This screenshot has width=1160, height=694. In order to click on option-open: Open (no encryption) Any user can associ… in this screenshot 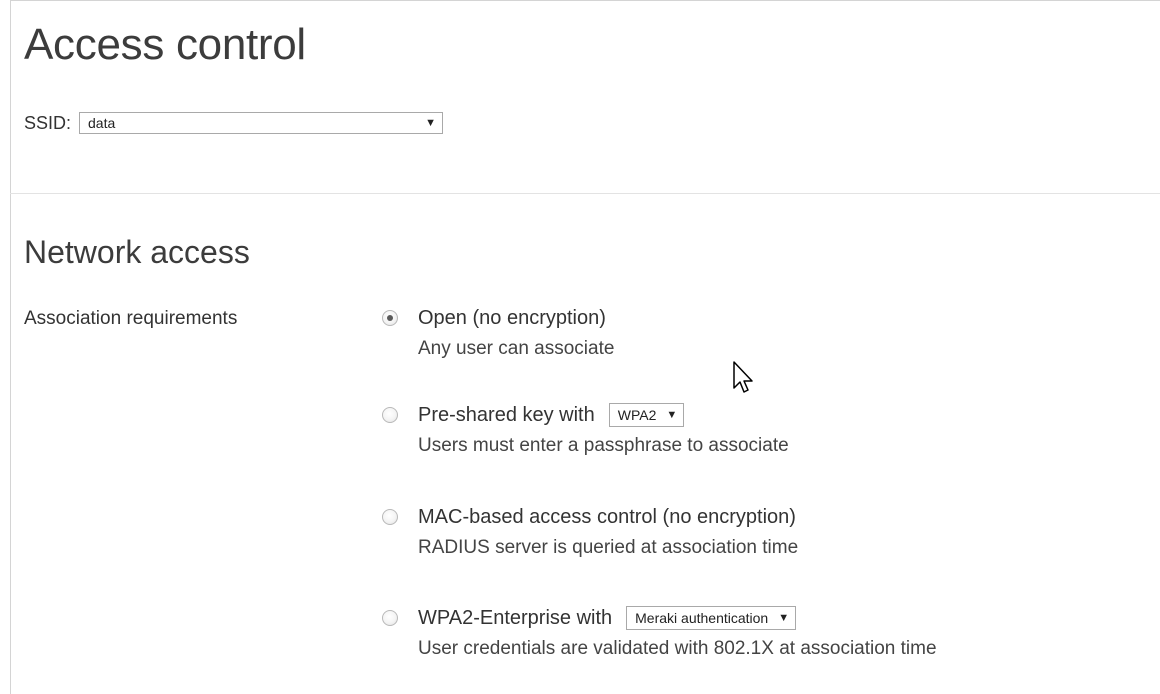, I will do `click(498, 332)`.